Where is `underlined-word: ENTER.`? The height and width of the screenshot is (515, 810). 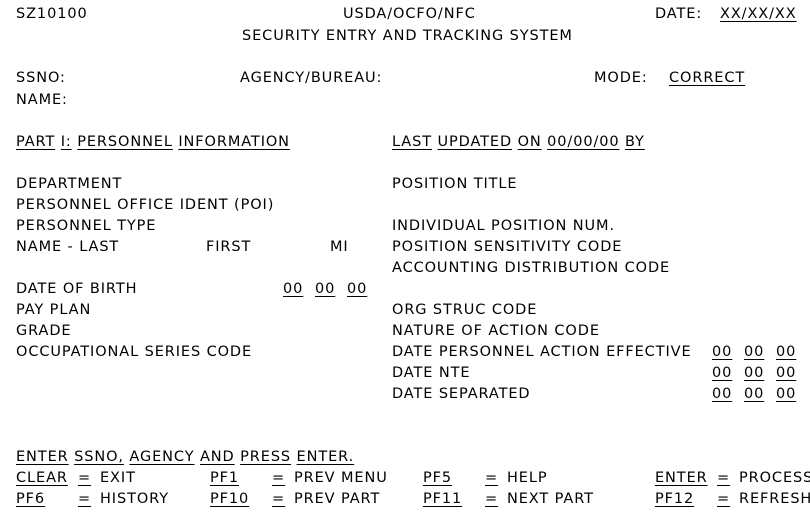 underlined-word: ENTER. is located at coordinates (325, 457).